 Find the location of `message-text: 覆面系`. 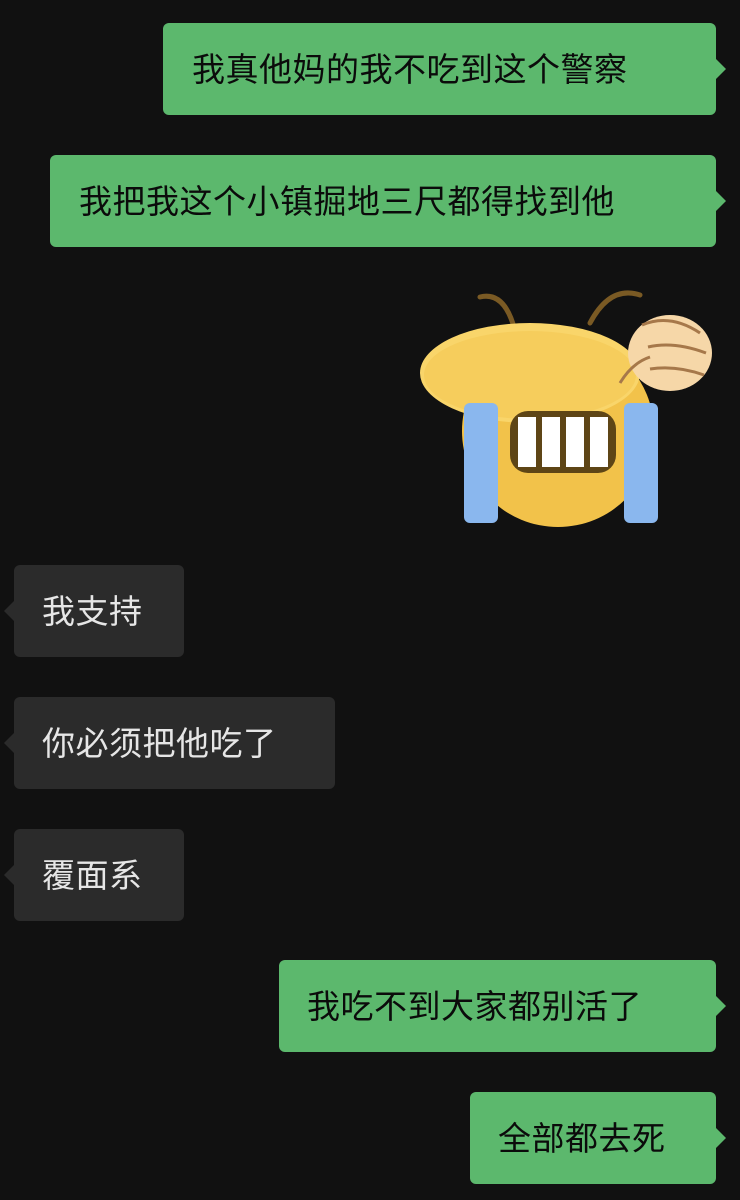

message-text: 覆面系 is located at coordinates (92, 875).